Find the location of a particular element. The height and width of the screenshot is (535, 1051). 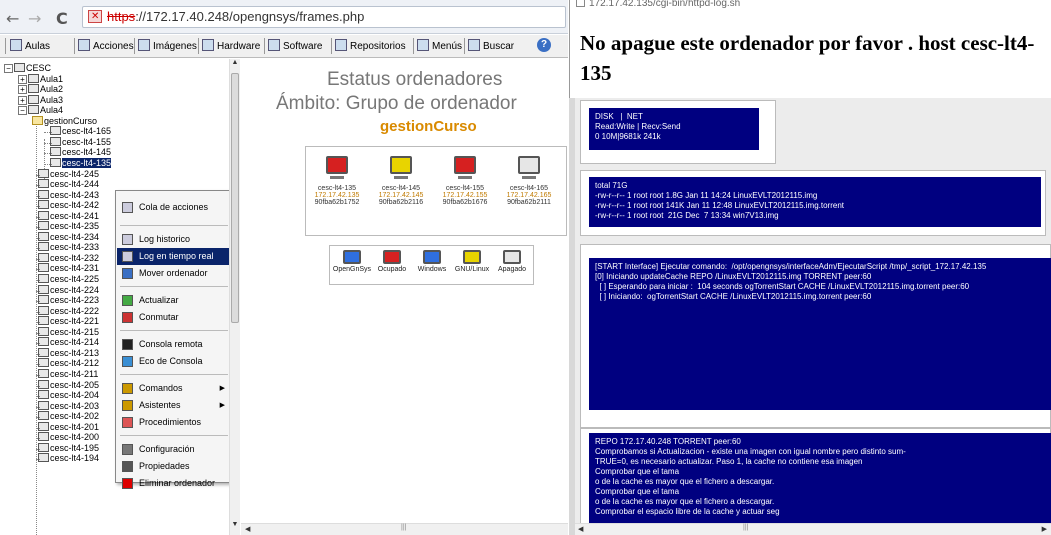

tree-scrollbar: ▲ ▼ is located at coordinates (234, 297).